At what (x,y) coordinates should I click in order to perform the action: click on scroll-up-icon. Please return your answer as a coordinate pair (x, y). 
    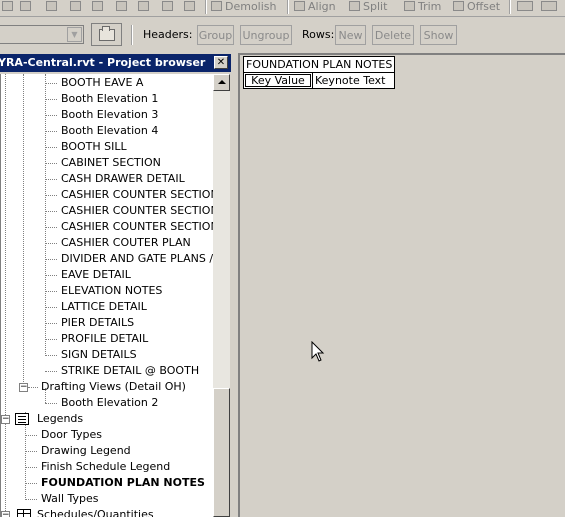
    Looking at the image, I should click on (221, 82).